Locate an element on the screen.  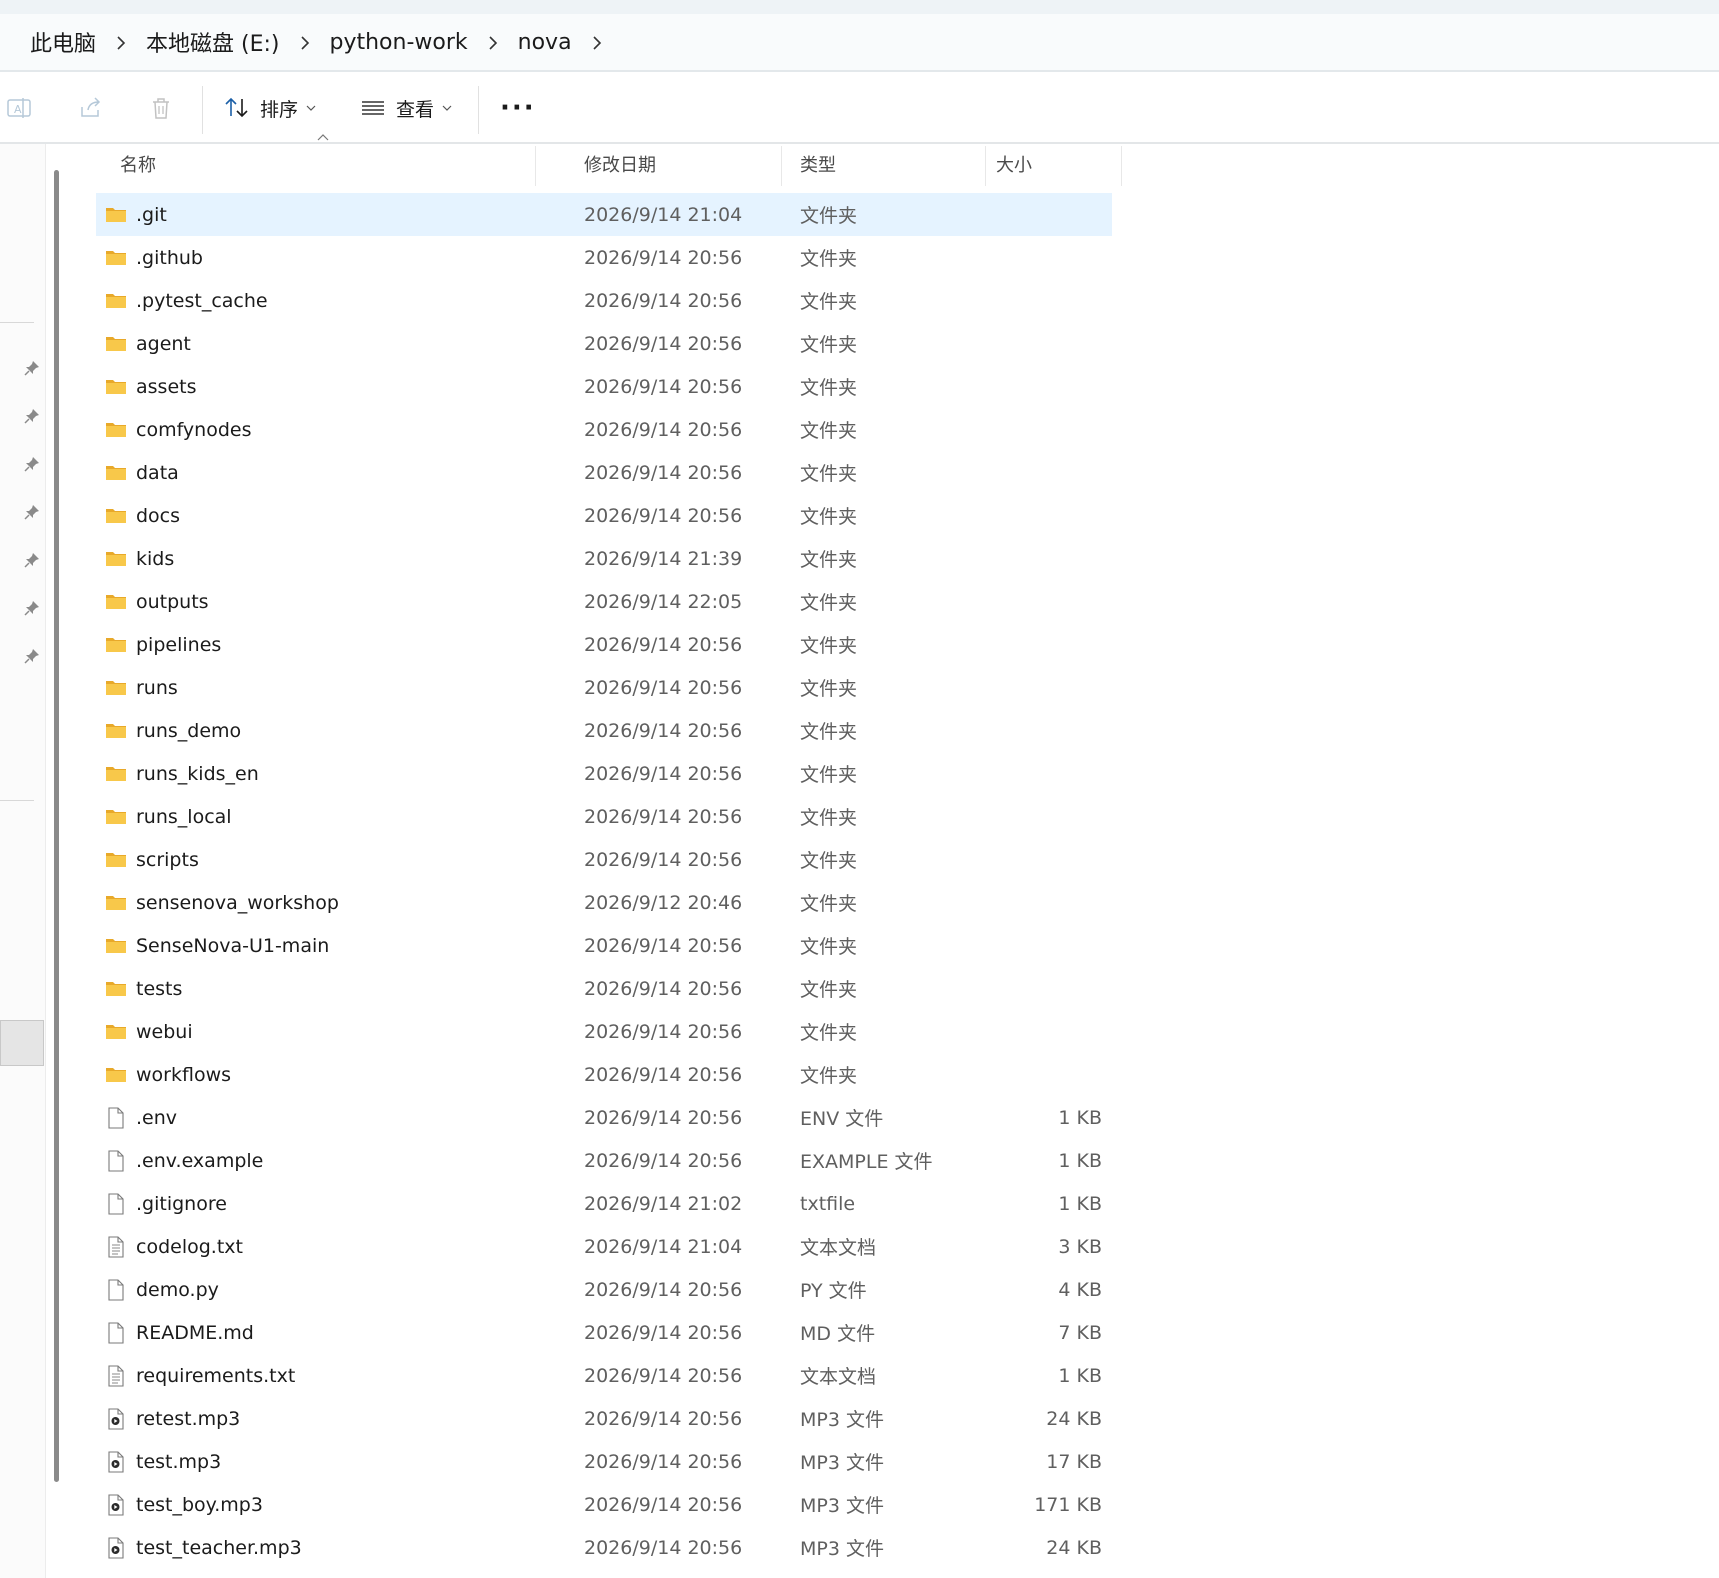
file-row: demo.py 2026/9/14 20:56 PY 文件 4 KB is located at coordinates (604, 1289).